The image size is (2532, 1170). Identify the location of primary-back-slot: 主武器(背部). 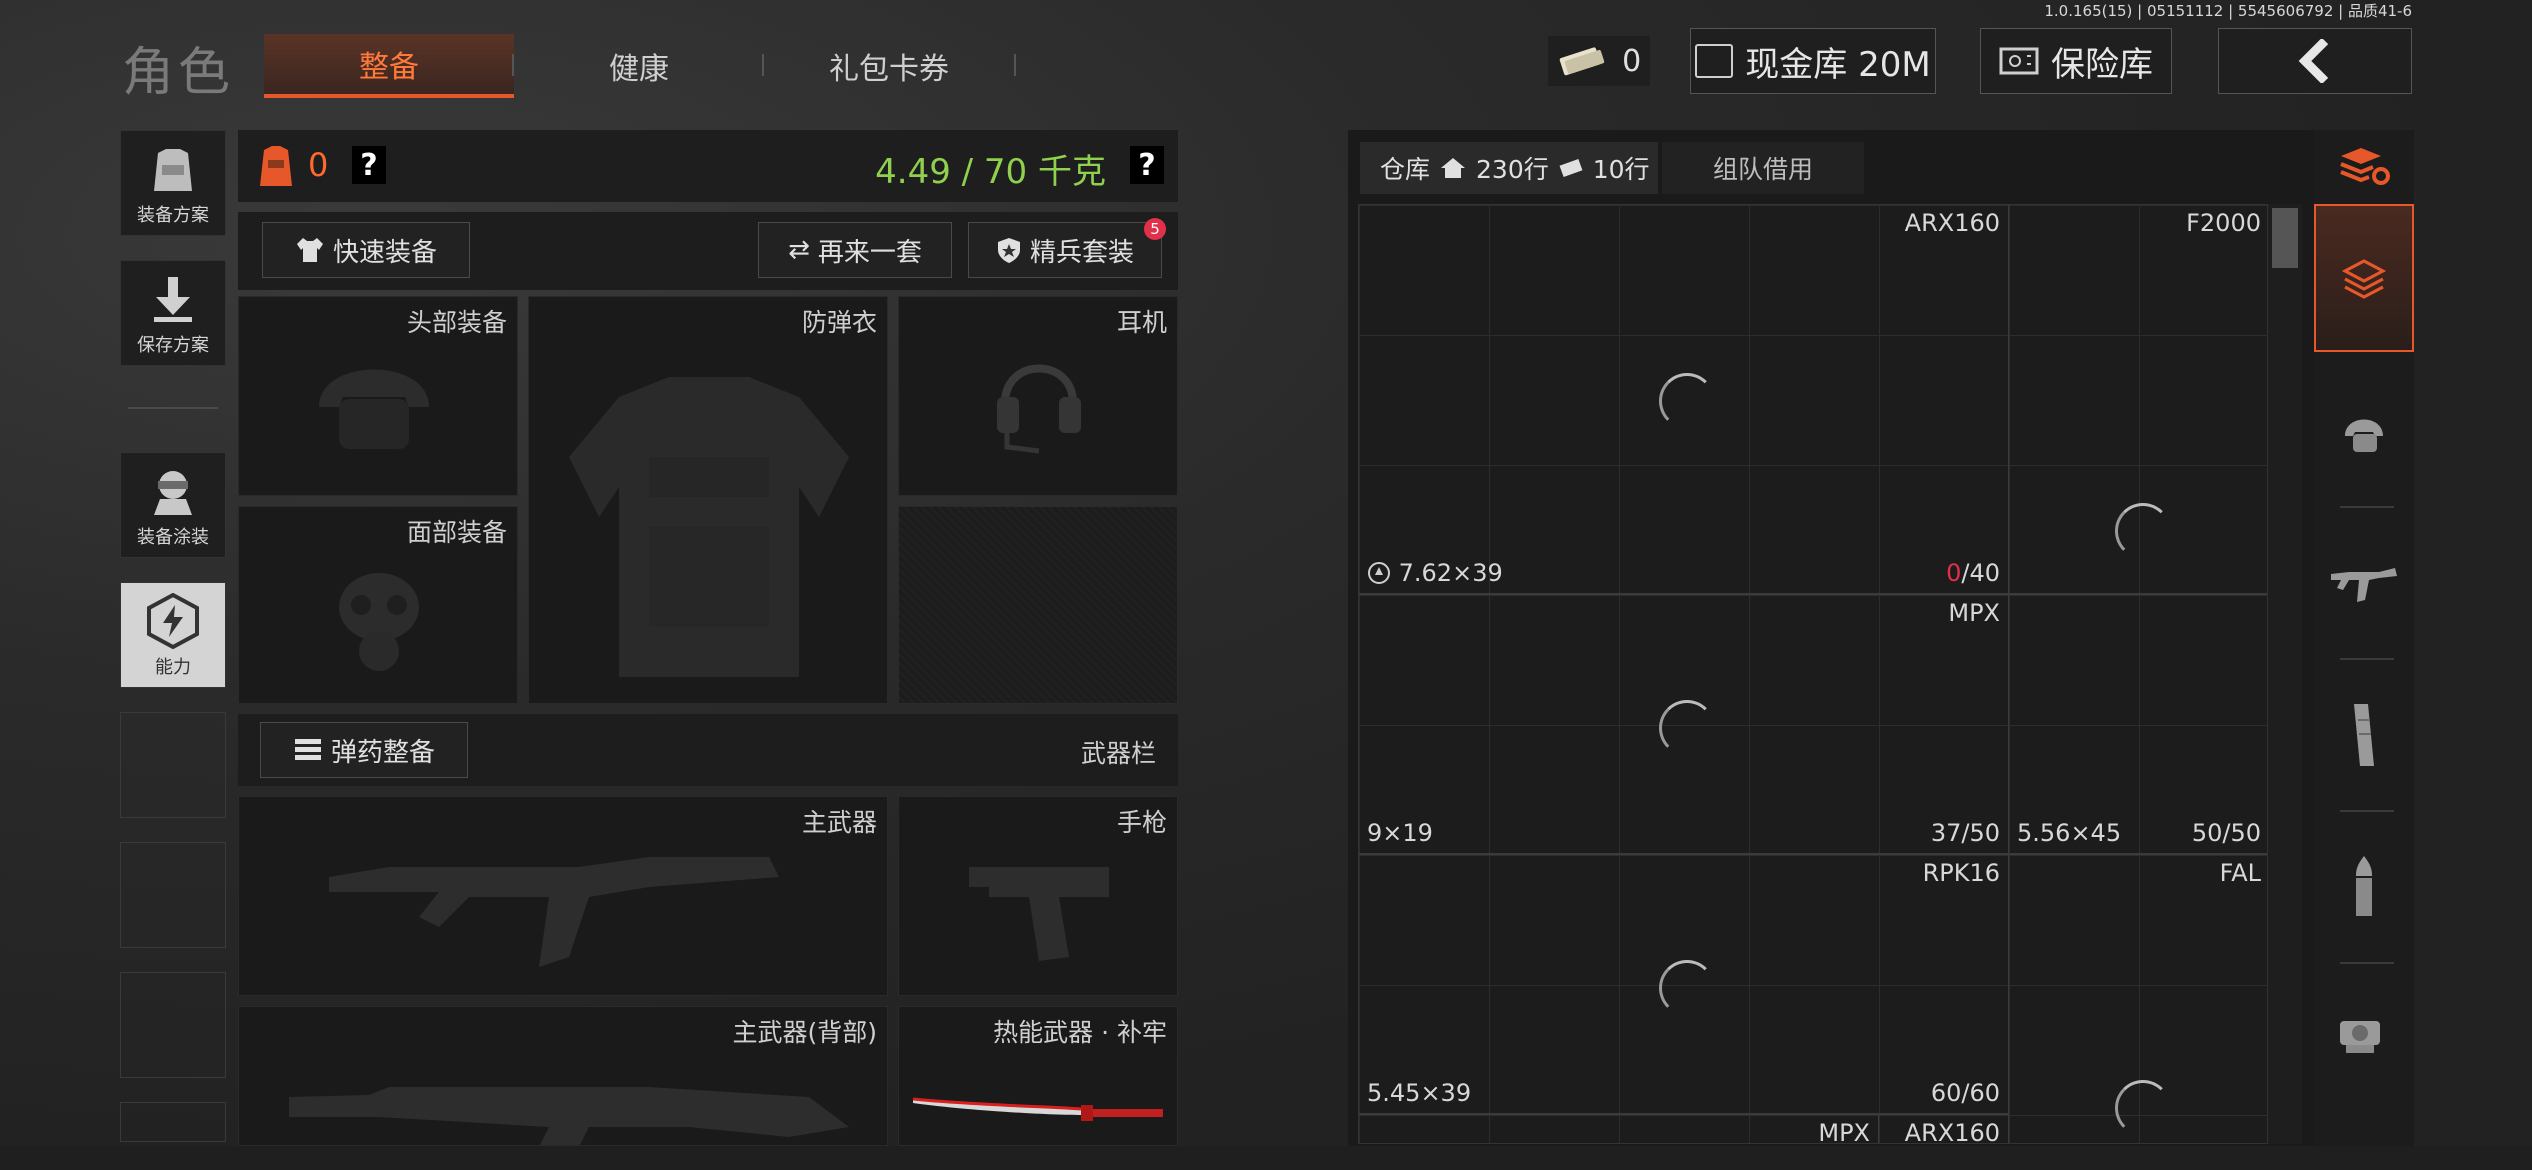
(563, 1076).